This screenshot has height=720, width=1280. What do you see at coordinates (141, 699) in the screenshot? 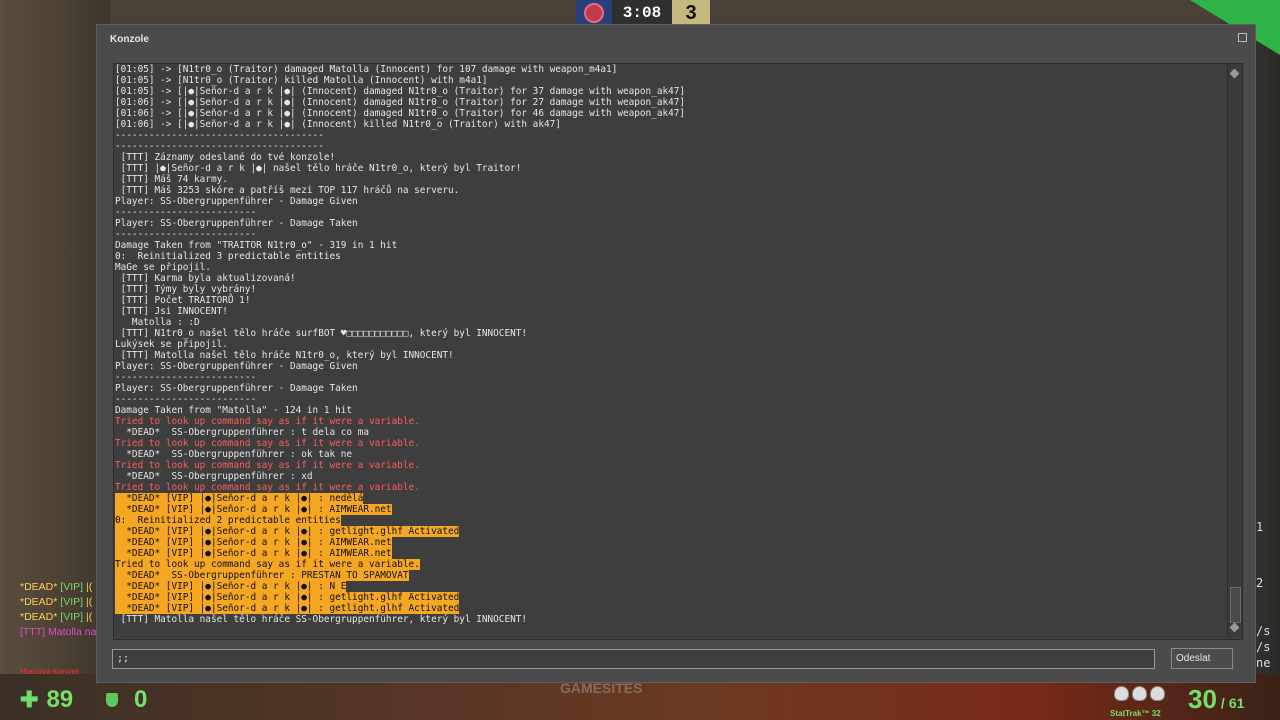
I see `armor-value: 0` at bounding box center [141, 699].